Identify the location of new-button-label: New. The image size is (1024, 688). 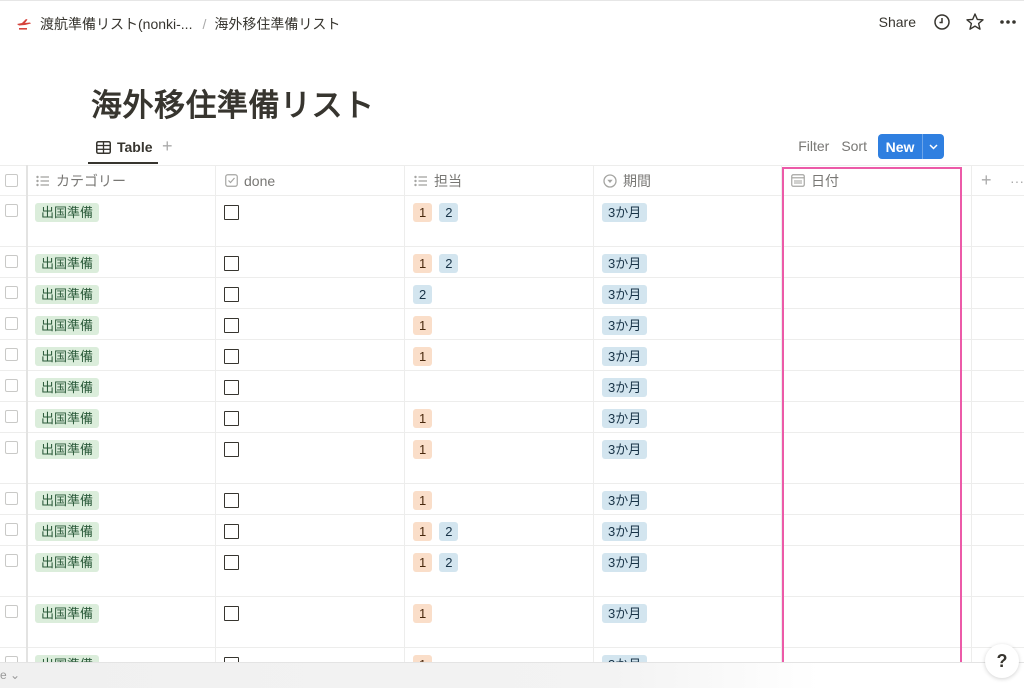
(900, 146).